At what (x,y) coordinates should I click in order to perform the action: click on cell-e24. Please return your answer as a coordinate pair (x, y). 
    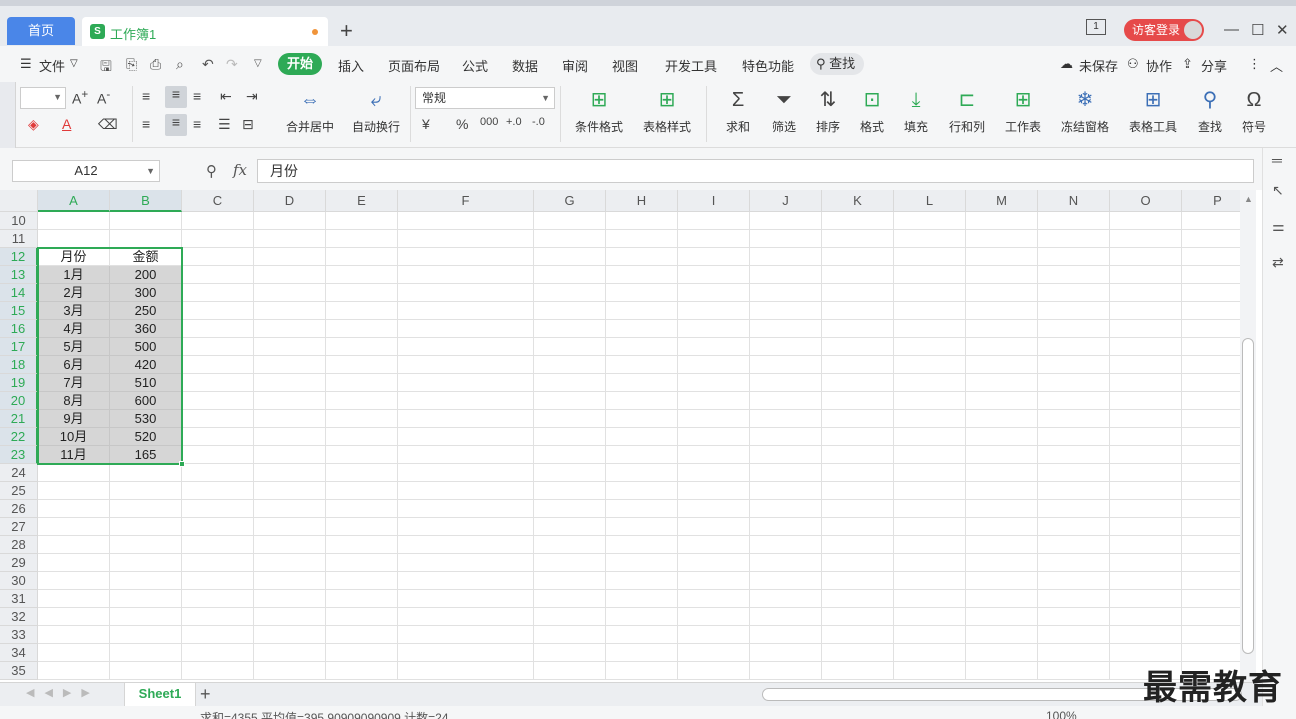
    Looking at the image, I should click on (362, 473).